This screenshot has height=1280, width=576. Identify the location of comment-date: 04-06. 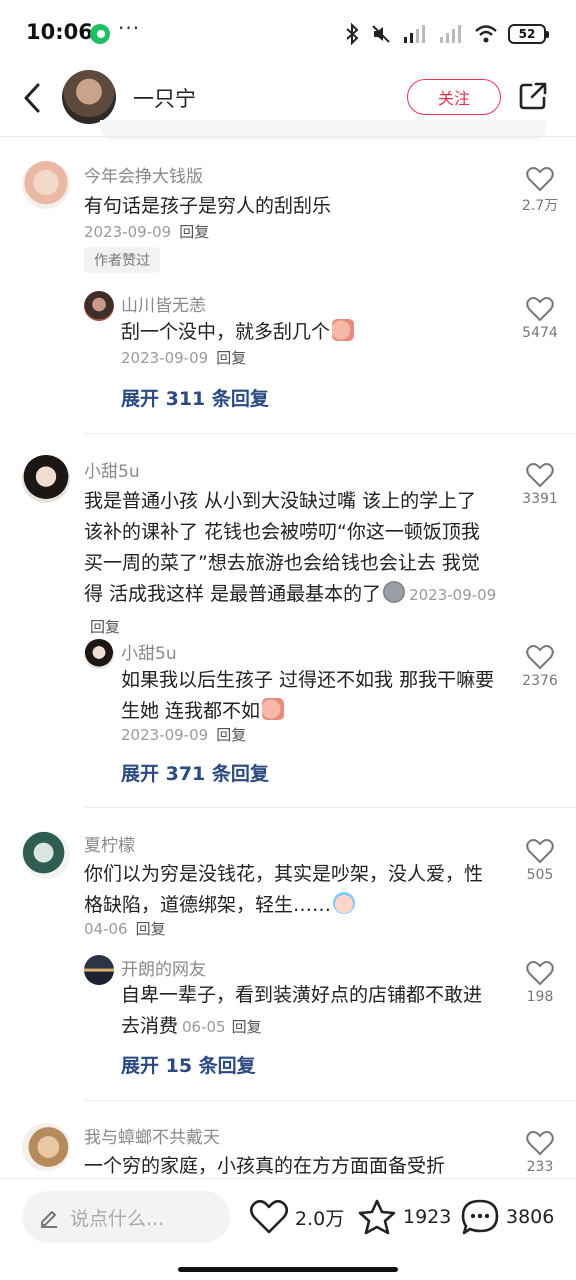
(106, 929).